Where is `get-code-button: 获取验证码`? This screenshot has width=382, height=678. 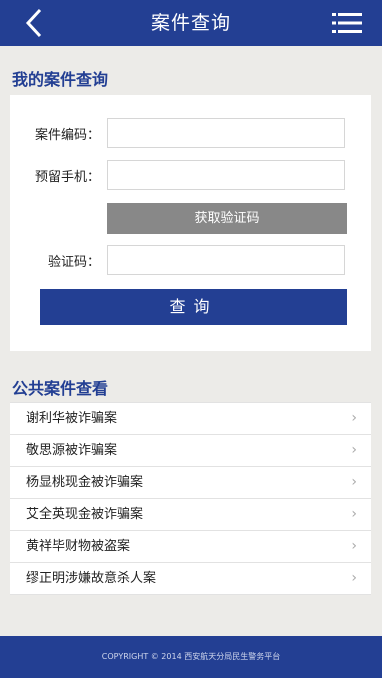
get-code-button: 获取验证码 is located at coordinates (227, 218).